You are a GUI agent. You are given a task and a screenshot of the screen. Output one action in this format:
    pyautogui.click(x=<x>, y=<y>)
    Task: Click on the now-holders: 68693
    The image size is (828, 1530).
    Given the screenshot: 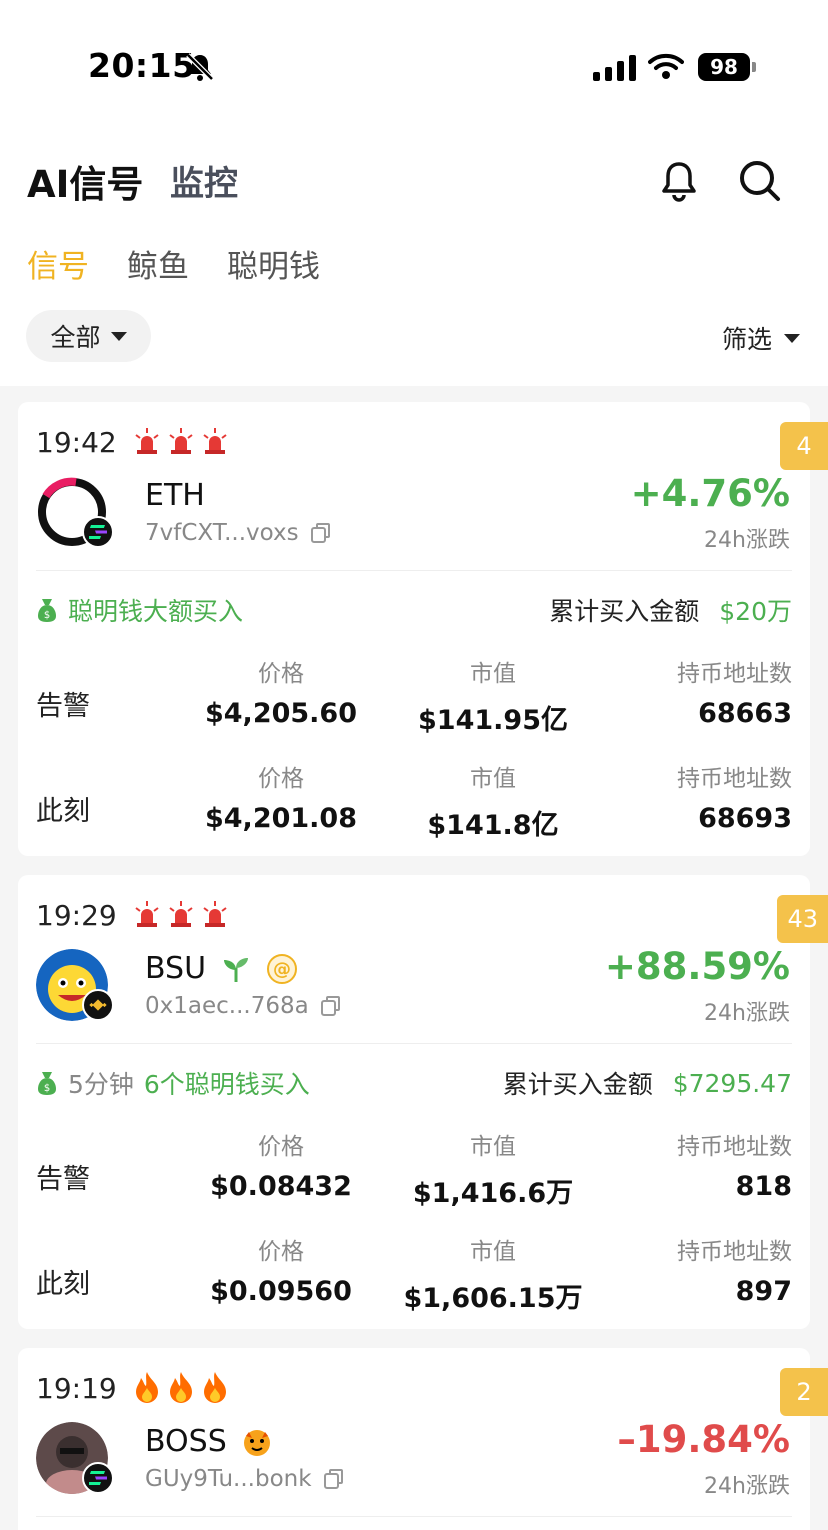 What is the action you would take?
    pyautogui.click(x=745, y=818)
    